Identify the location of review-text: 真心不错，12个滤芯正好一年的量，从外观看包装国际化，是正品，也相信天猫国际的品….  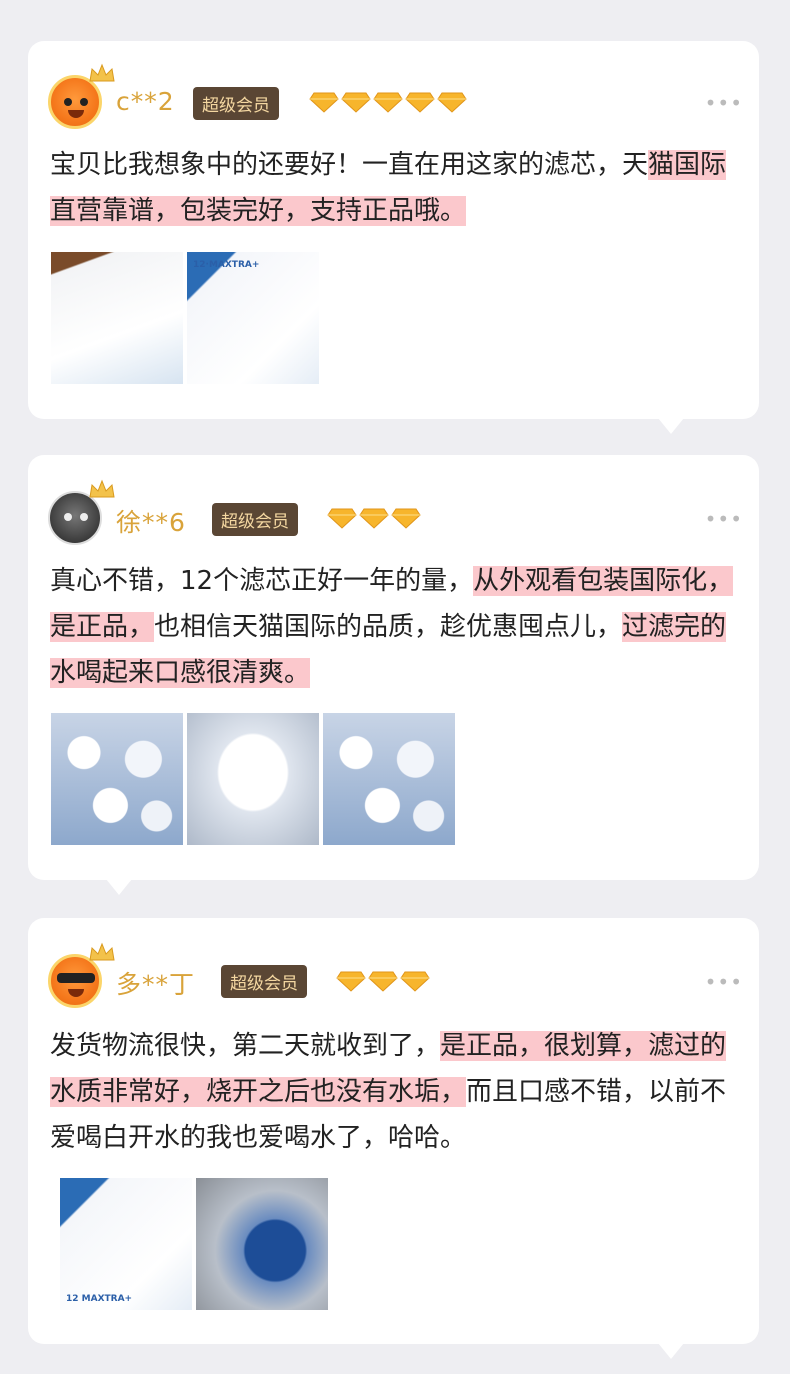
(396, 627).